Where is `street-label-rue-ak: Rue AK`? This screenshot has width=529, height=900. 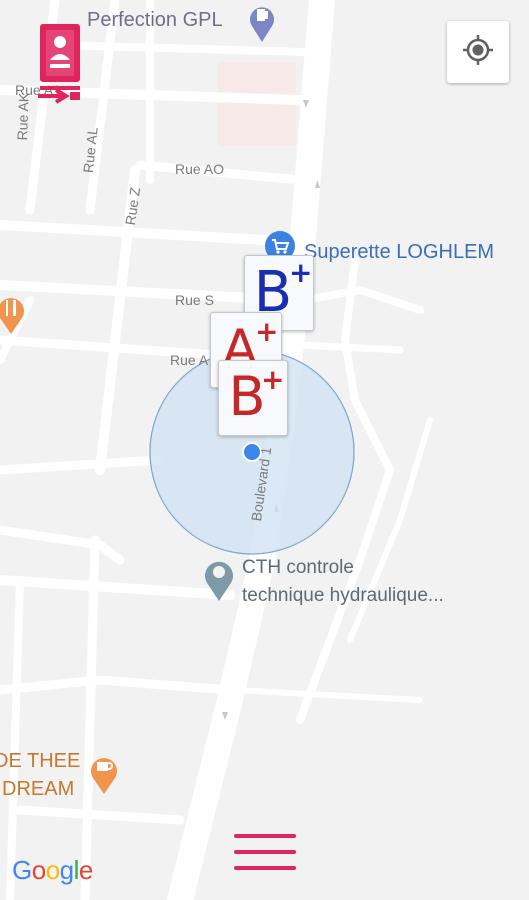 street-label-rue-ak: Rue AK is located at coordinates (23, 116).